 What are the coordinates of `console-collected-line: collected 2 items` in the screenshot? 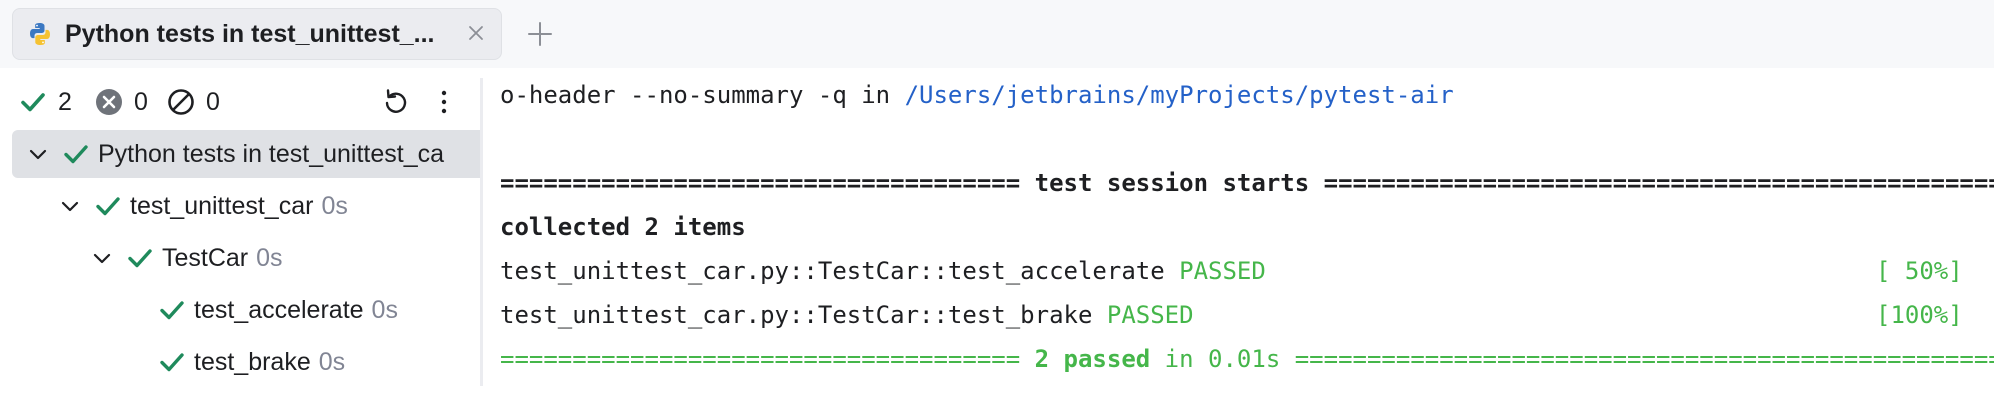 It's located at (623, 227).